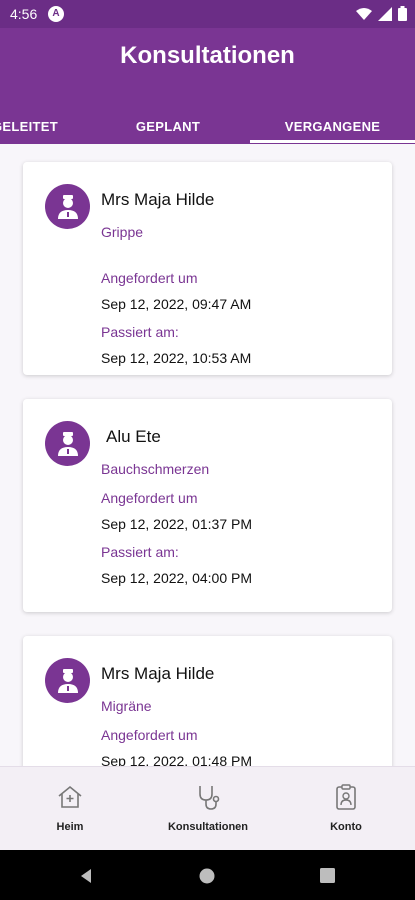 The image size is (415, 900). What do you see at coordinates (402, 13) in the screenshot?
I see `battery-icon` at bounding box center [402, 13].